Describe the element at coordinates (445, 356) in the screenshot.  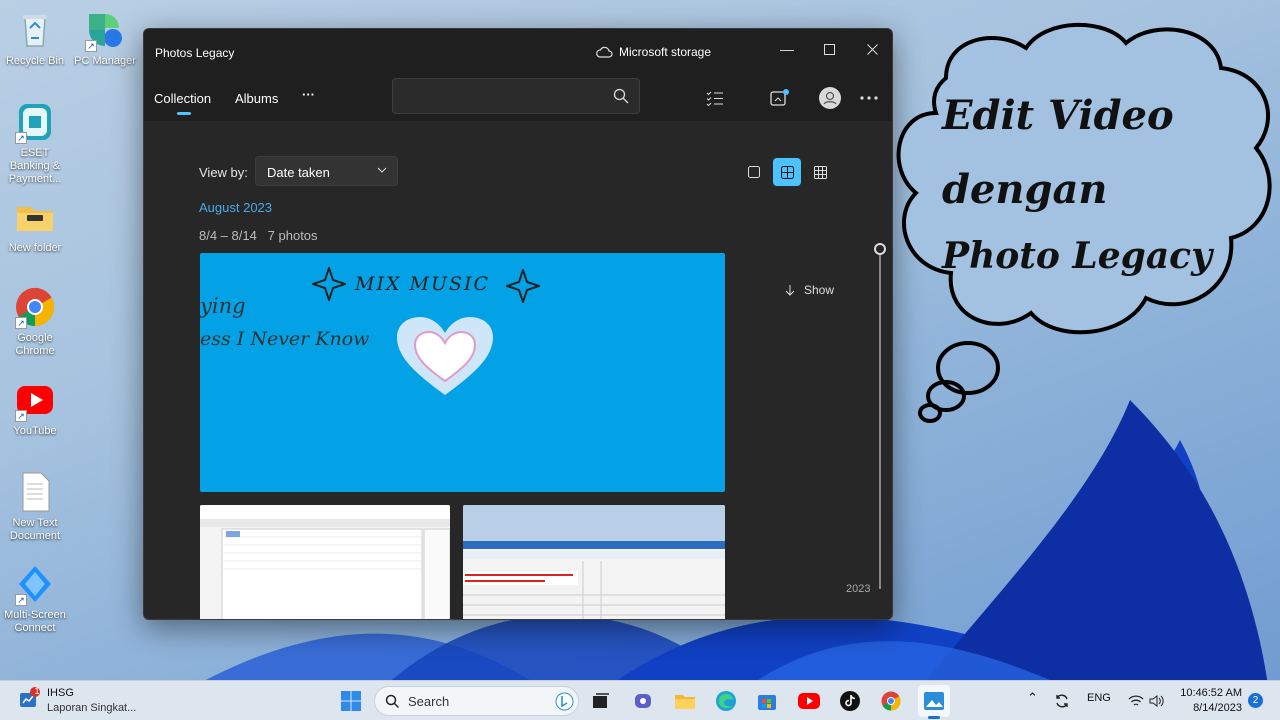
I see `heart-icon` at that location.